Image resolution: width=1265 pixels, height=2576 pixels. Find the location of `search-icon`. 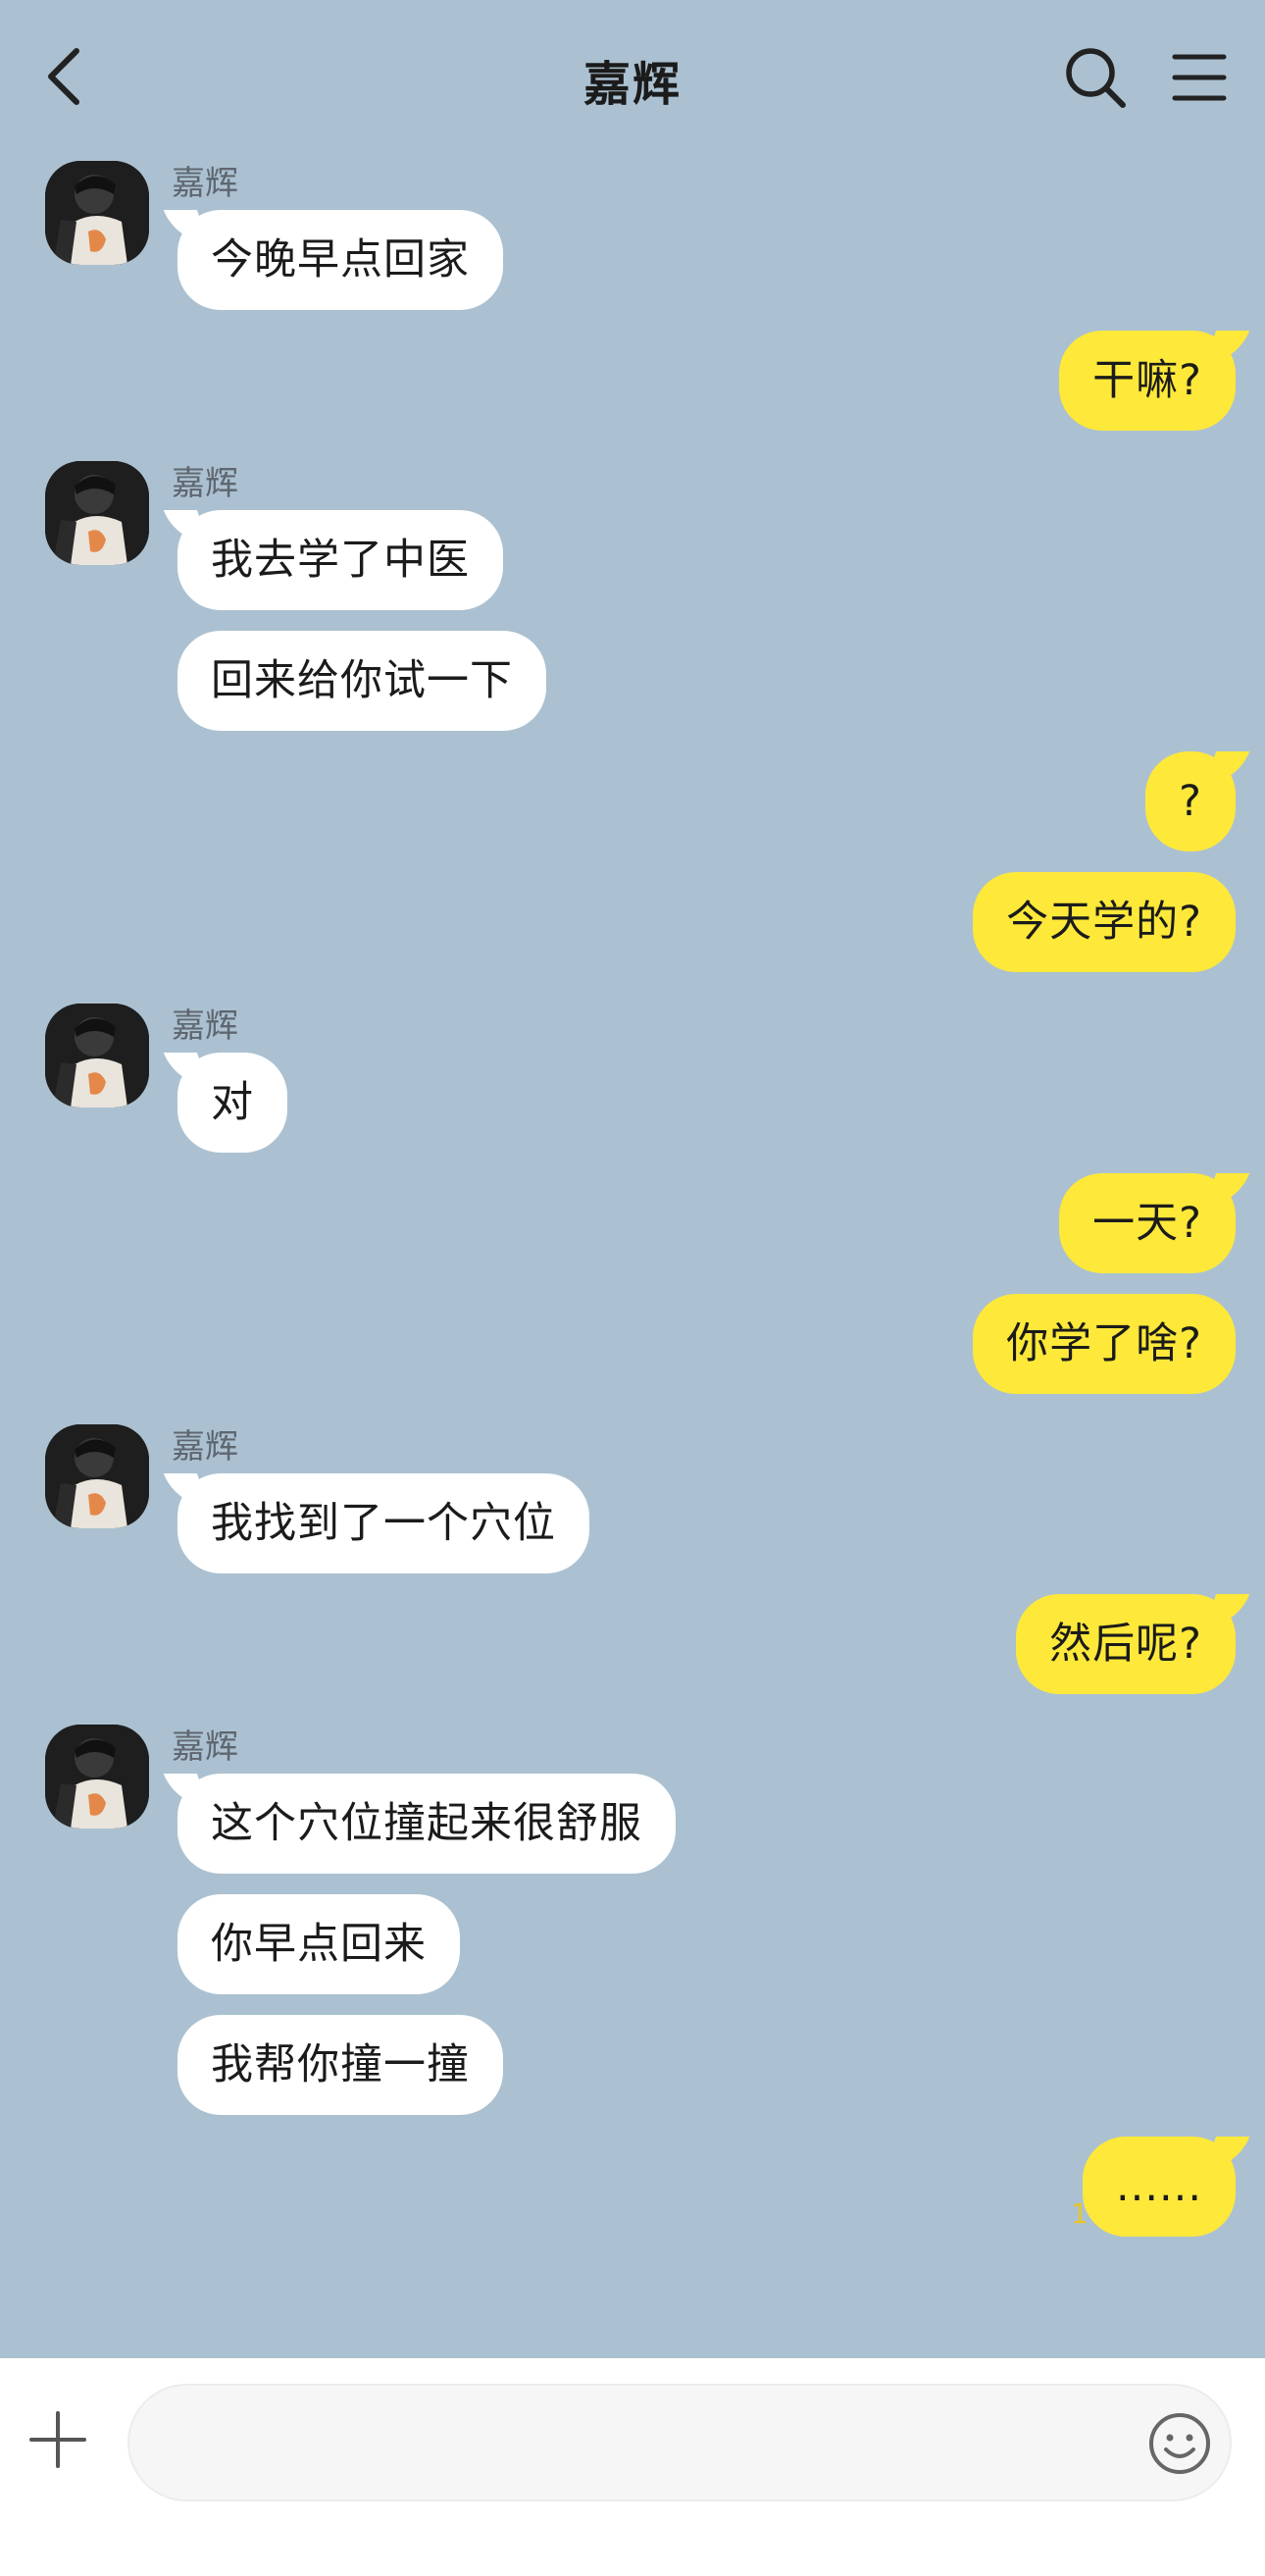

search-icon is located at coordinates (1096, 78).